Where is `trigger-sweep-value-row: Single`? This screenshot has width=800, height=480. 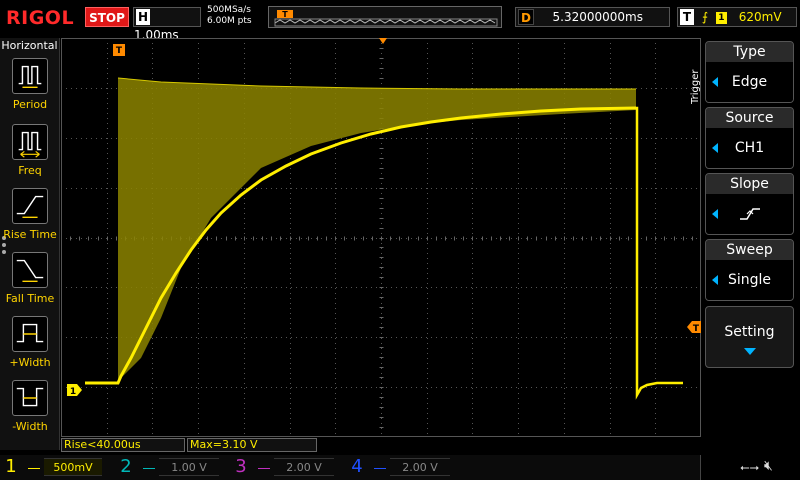 trigger-sweep-value-row: Single is located at coordinates (749, 280).